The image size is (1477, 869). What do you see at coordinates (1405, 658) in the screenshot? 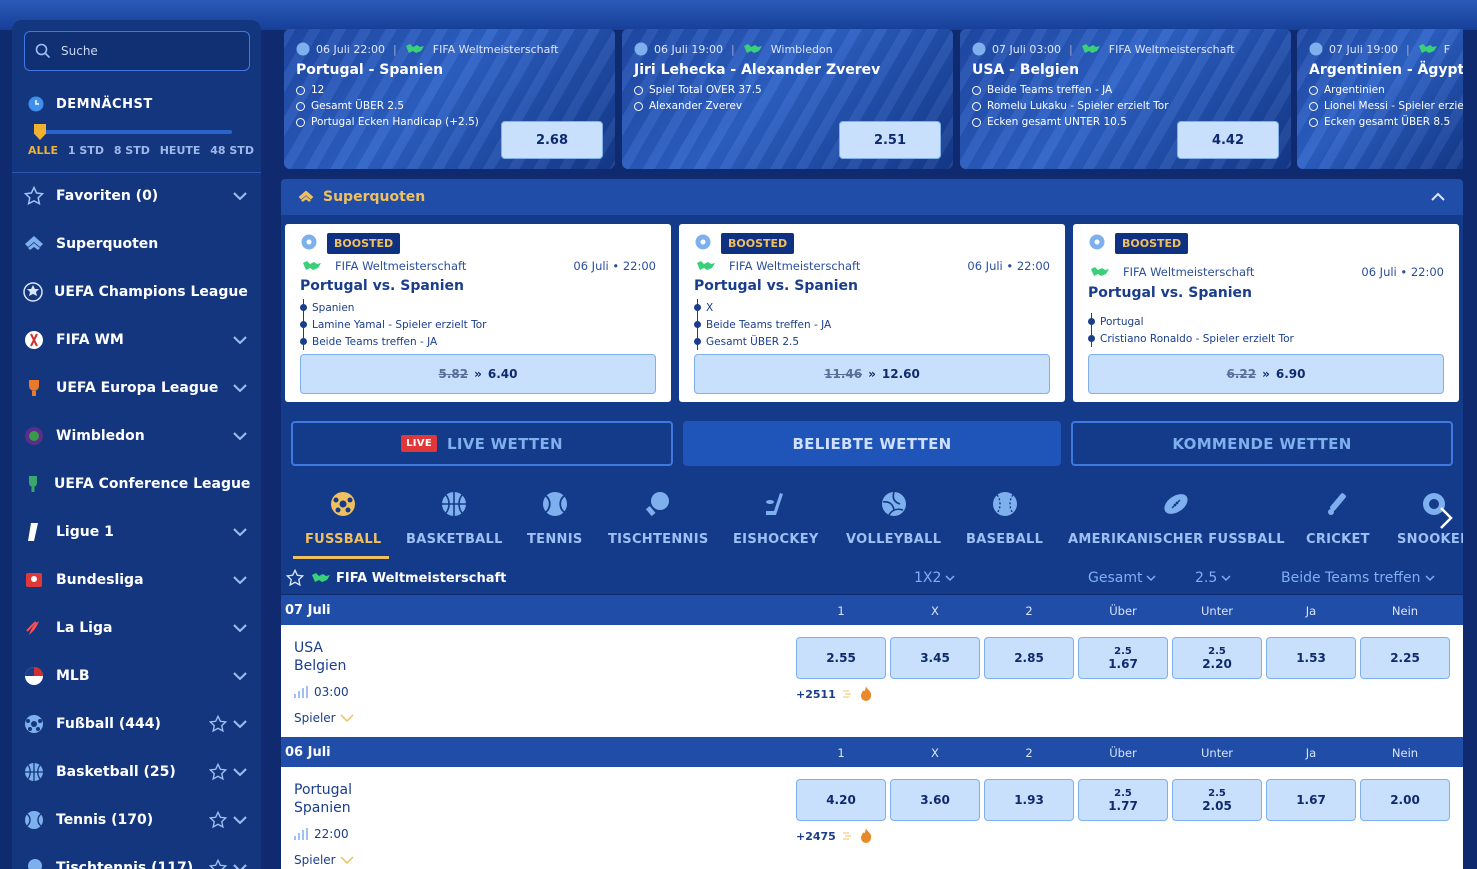
I see `odds-button-no: 2.25` at bounding box center [1405, 658].